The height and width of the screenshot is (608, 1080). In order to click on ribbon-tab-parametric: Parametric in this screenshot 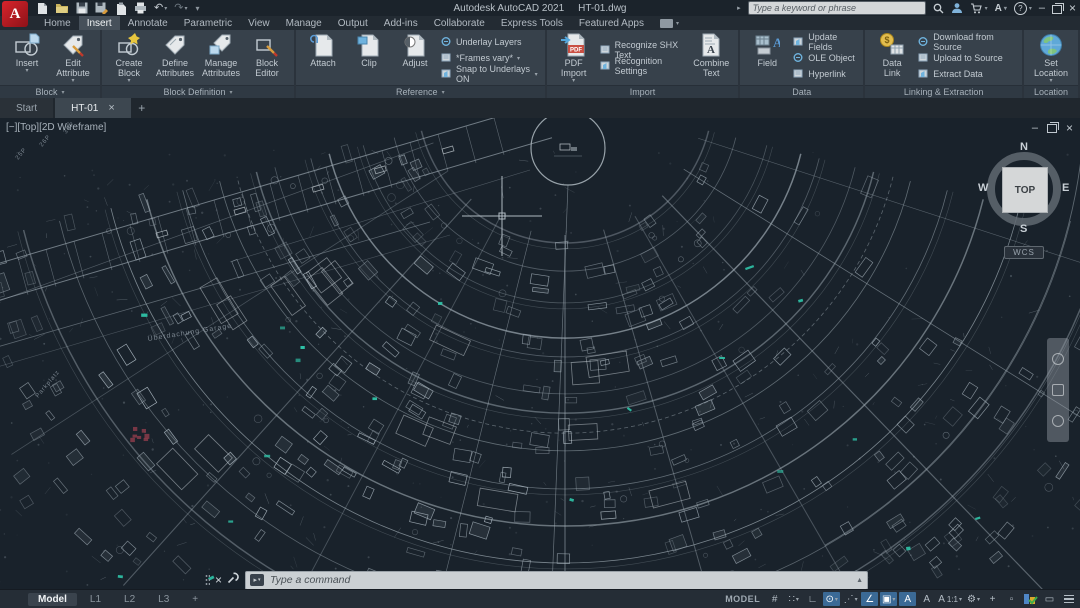, I will do `click(208, 23)`.